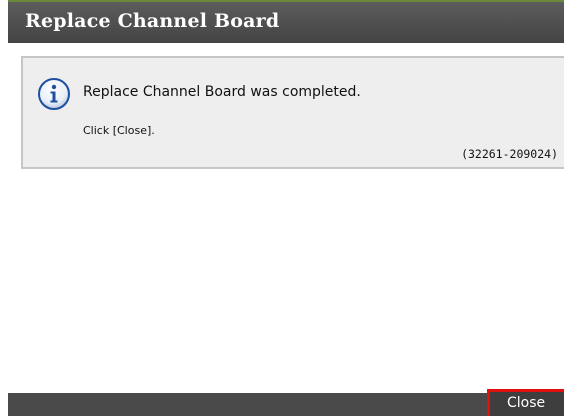  What do you see at coordinates (119, 130) in the screenshot?
I see `message-instruction: Click [Close].` at bounding box center [119, 130].